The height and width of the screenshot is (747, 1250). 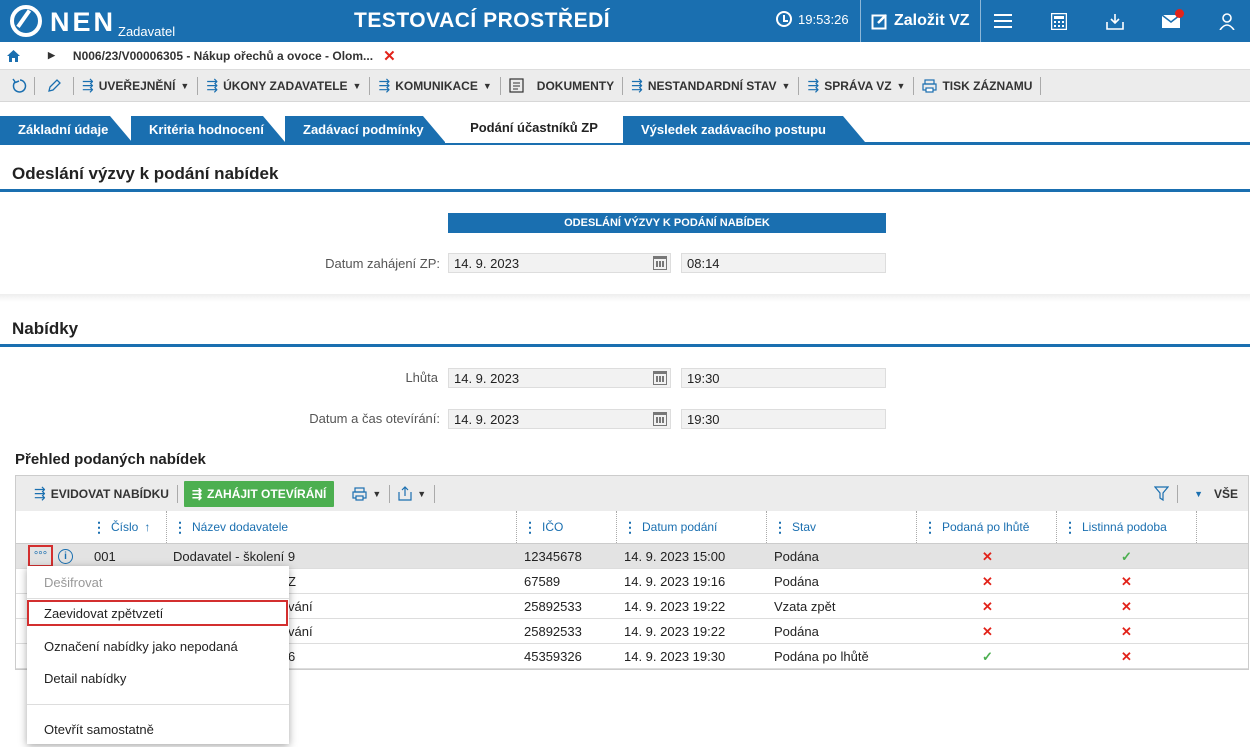 I want to click on toolbar-sprava-vz: ⇶ SPRÁVA VZ ▼, so click(x=857, y=85).